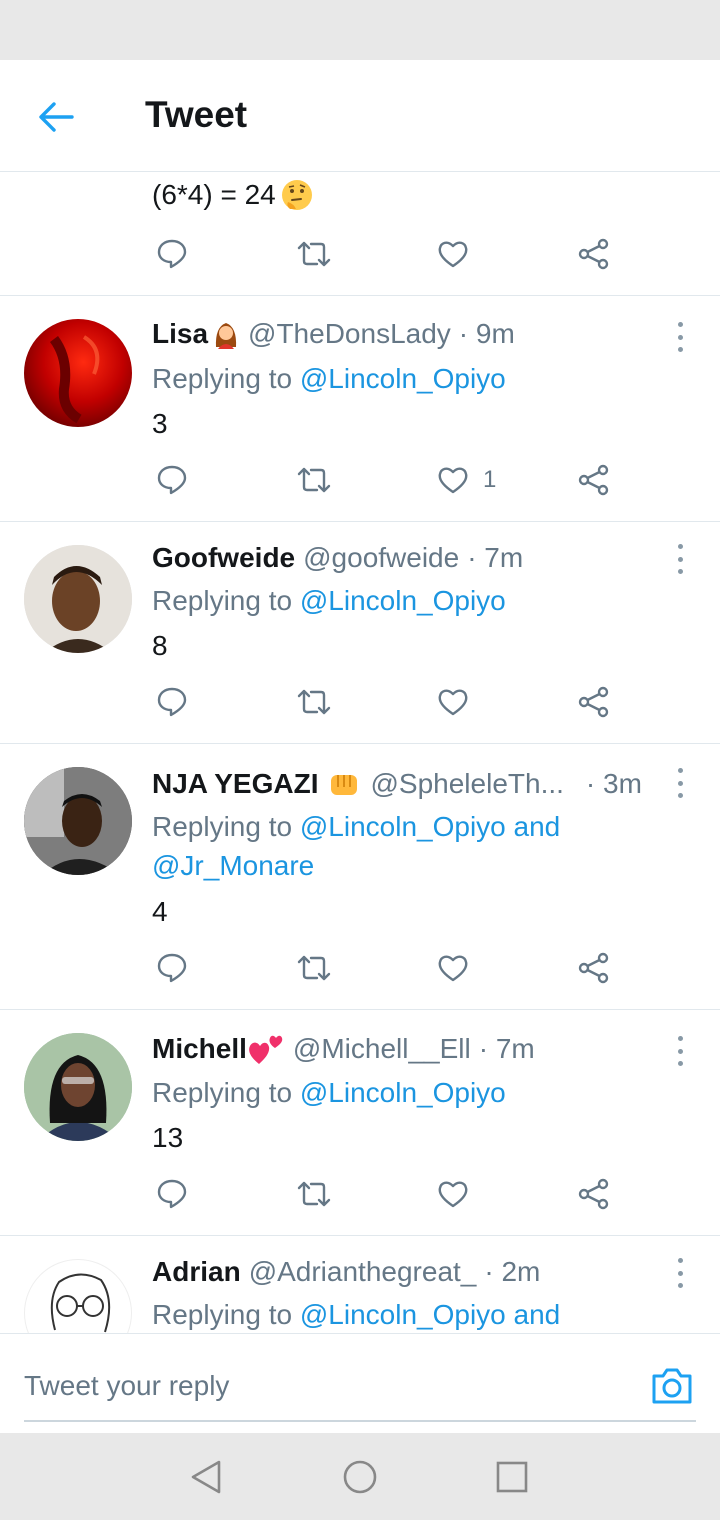  I want to click on display-name: Lisa, so click(180, 334).